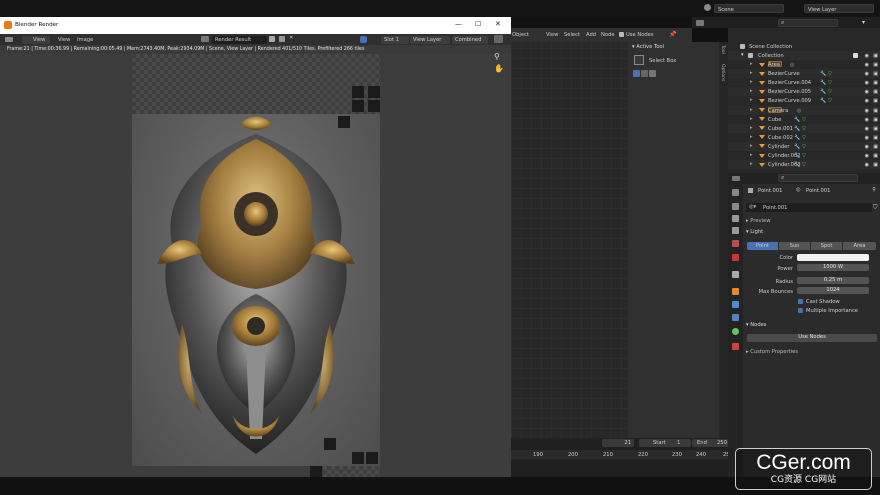 This screenshot has width=880, height=495. What do you see at coordinates (808, 23) in the screenshot?
I see `outliner-search-input: ⌕` at bounding box center [808, 23].